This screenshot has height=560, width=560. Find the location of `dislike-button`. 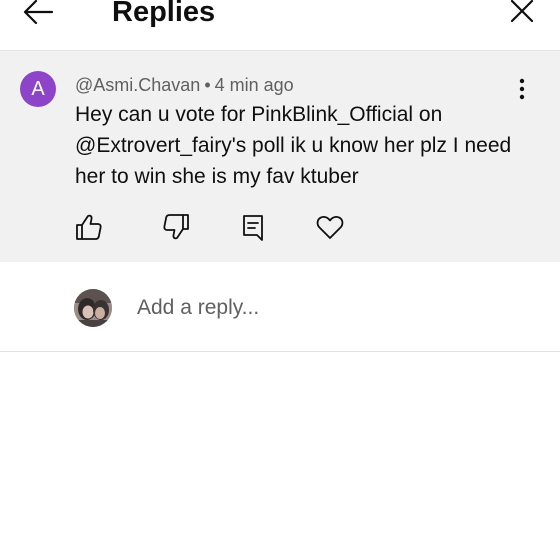

dislike-button is located at coordinates (176, 227).